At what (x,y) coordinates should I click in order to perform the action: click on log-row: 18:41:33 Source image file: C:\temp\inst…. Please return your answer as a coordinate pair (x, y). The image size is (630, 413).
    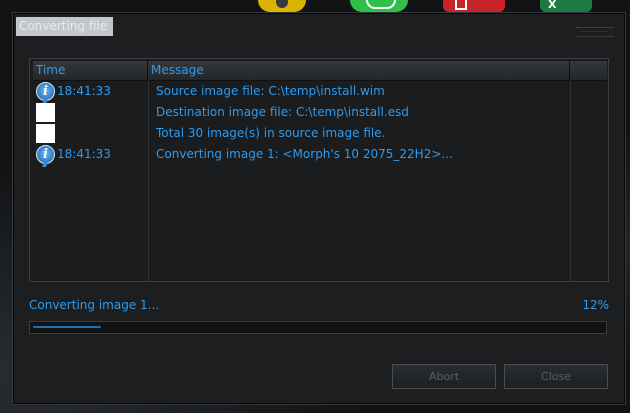
    Looking at the image, I should click on (320, 91).